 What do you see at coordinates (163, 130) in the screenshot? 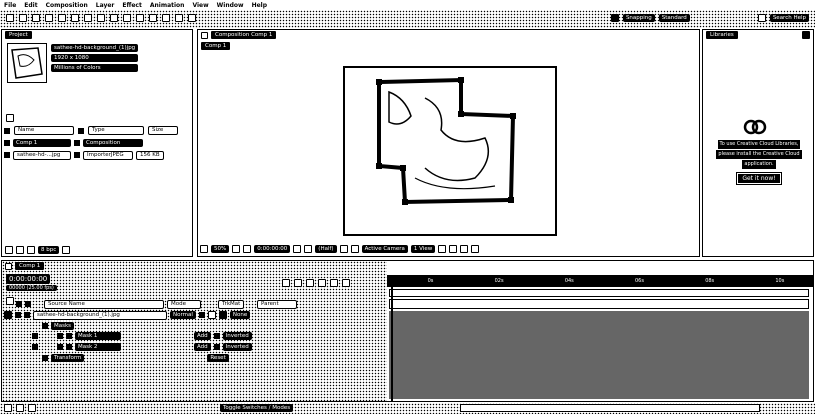
I see `col-size: Size` at bounding box center [163, 130].